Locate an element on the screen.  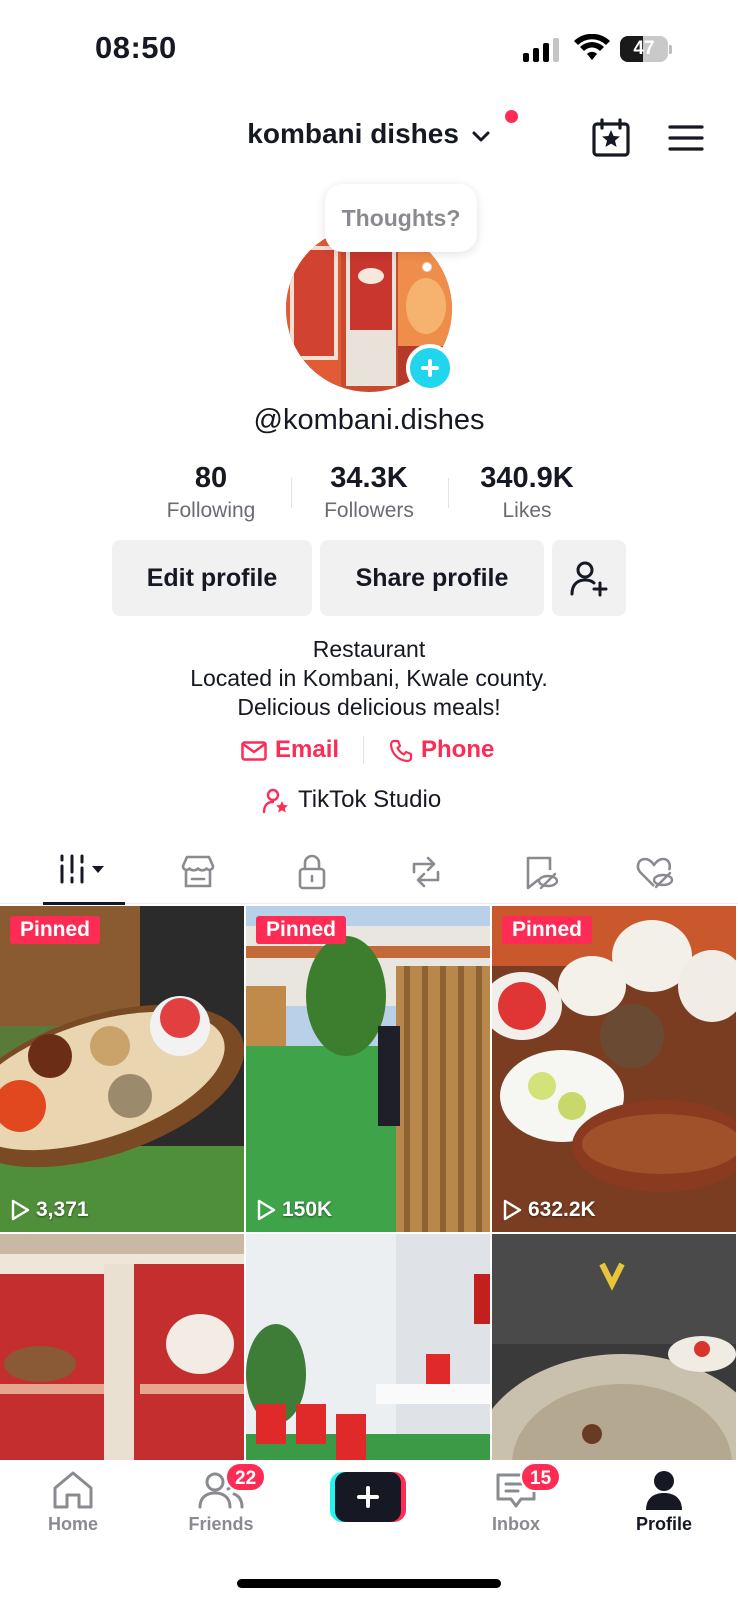
signal-icon is located at coordinates (542, 49).